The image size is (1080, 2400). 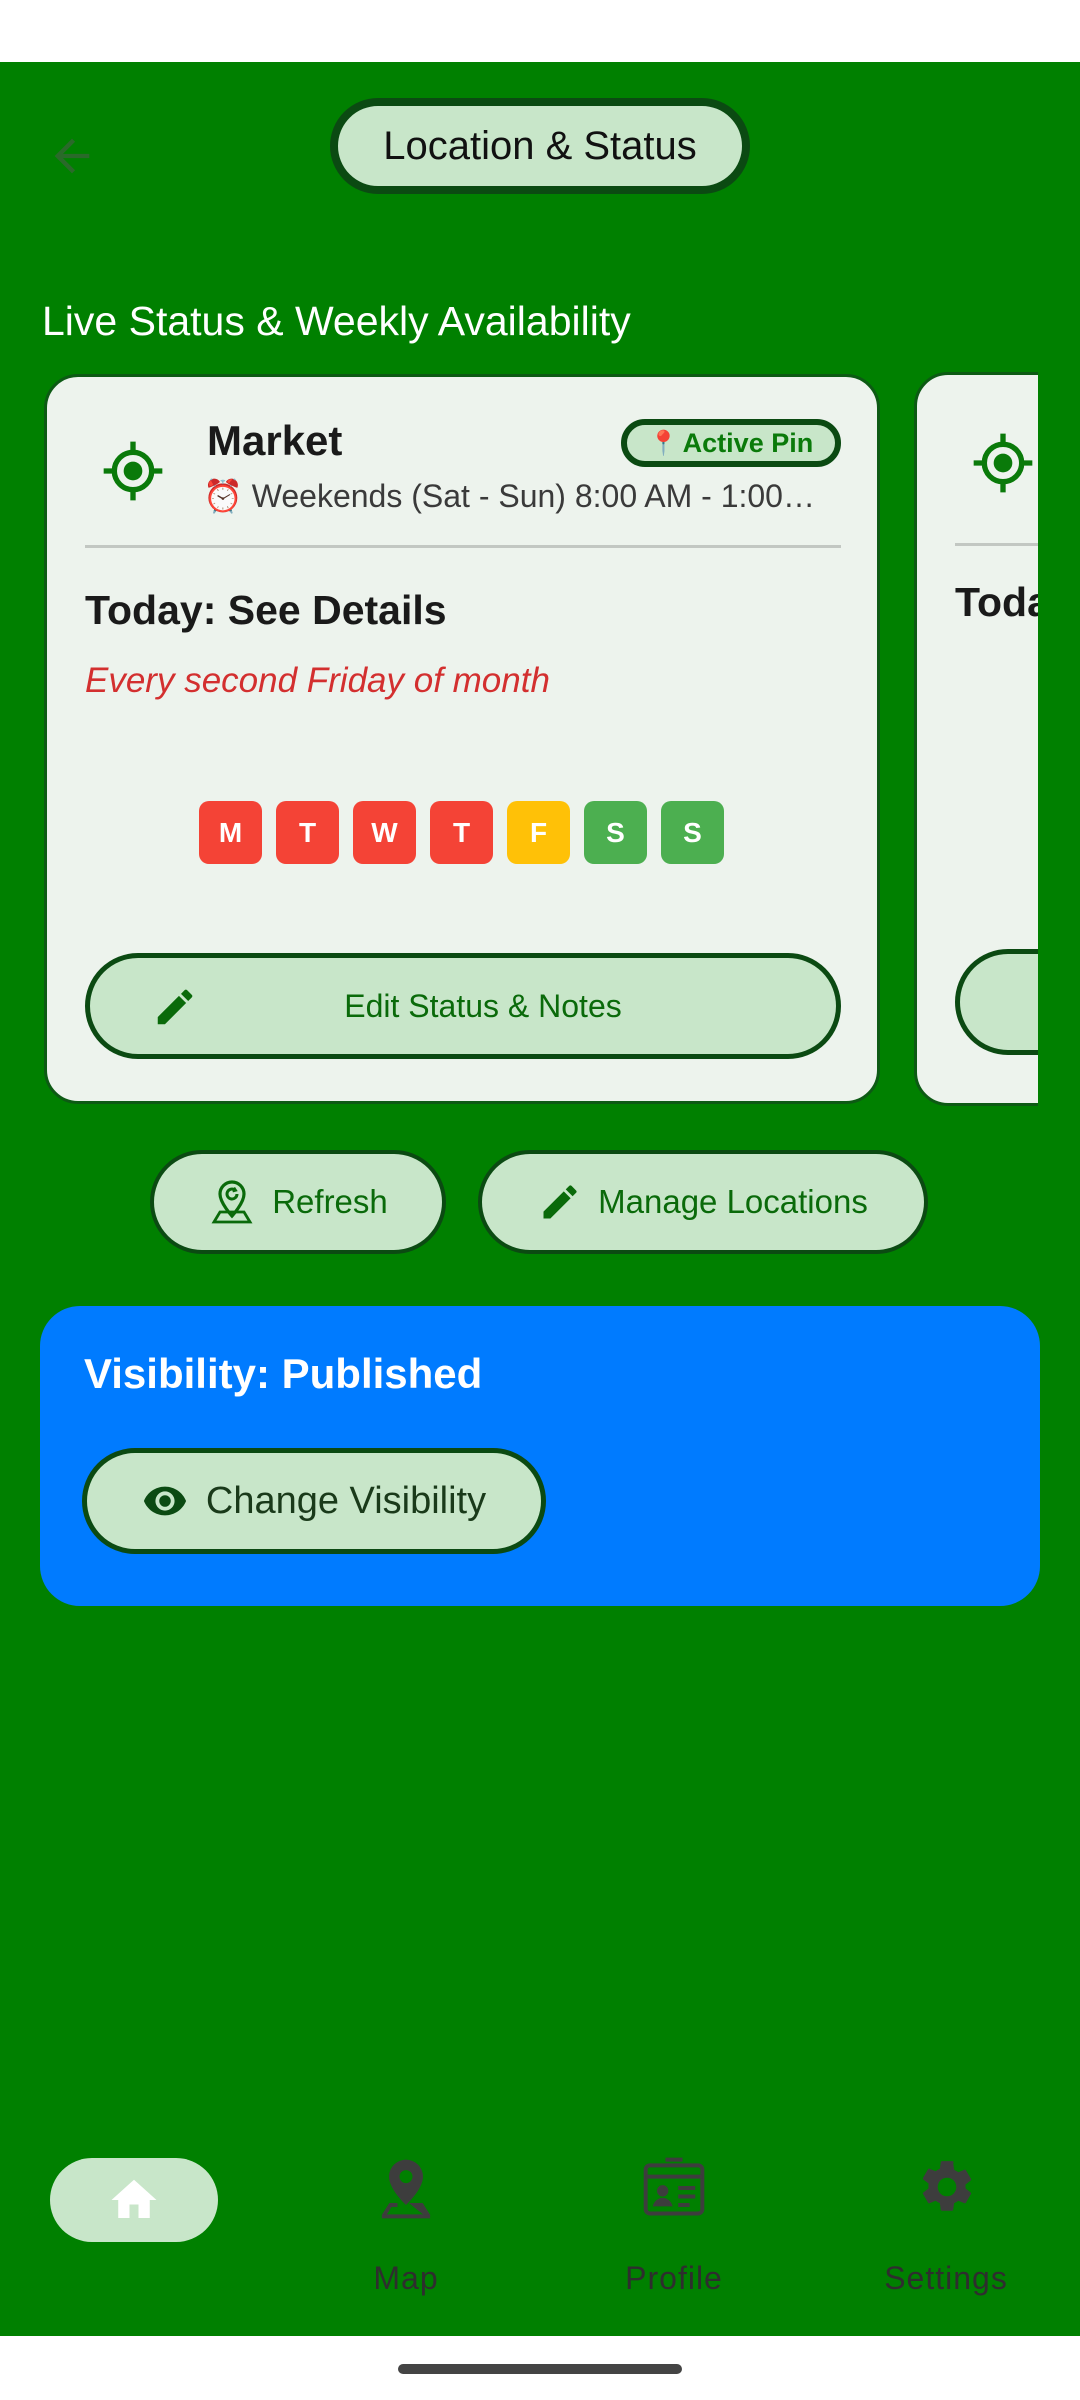 I want to click on day-chip-fri: F, so click(x=538, y=832).